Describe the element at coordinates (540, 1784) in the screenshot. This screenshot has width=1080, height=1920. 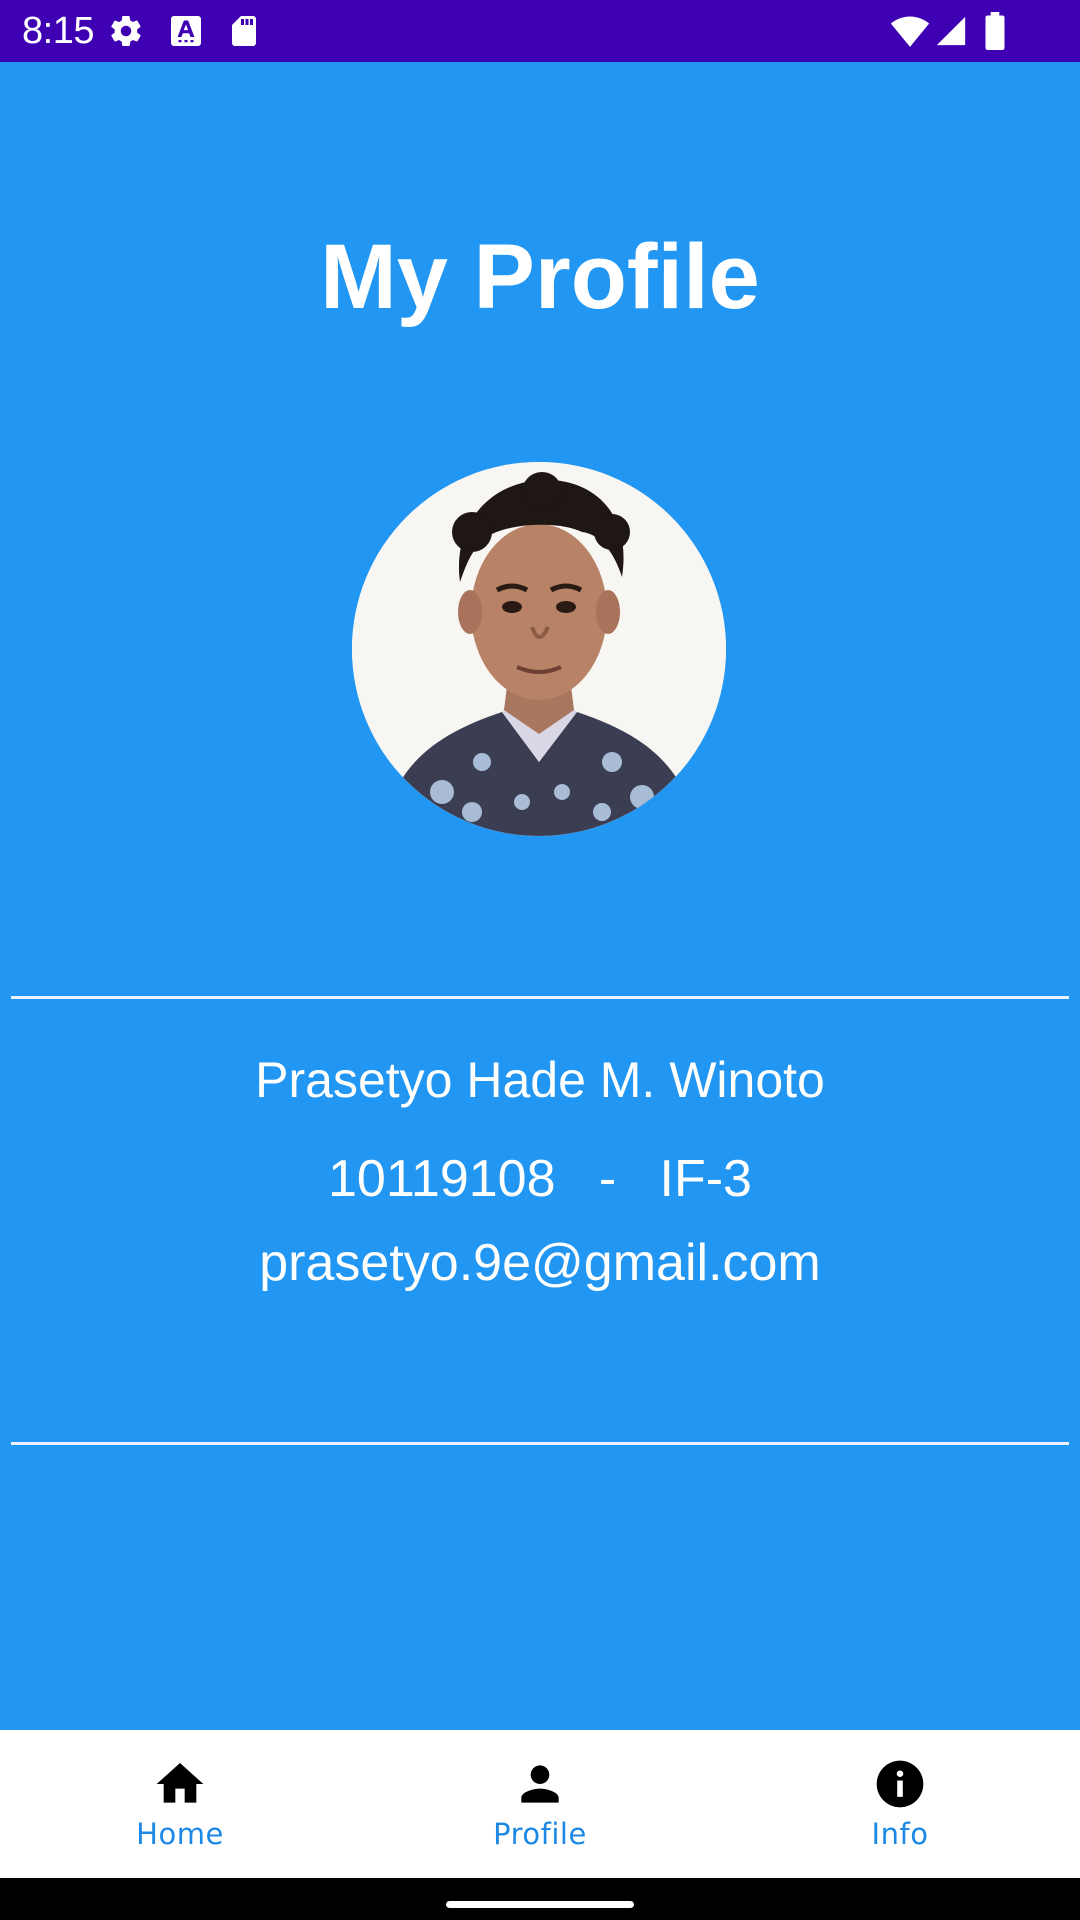
I see `person-icon` at that location.